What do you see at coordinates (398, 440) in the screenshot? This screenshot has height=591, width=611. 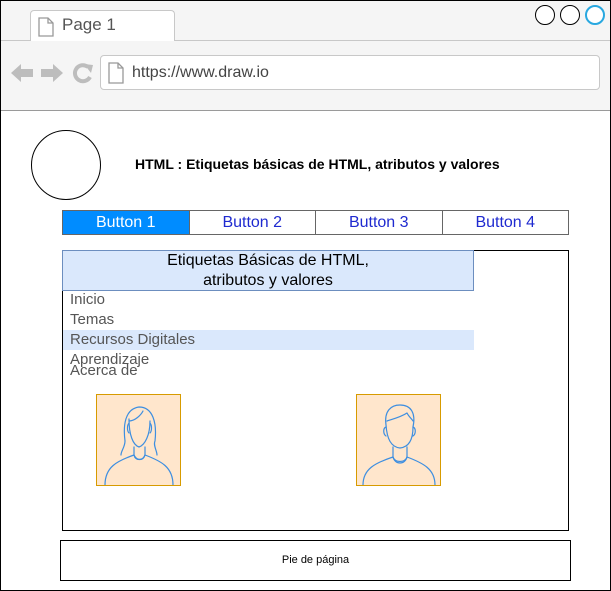 I see `male-user-icon` at bounding box center [398, 440].